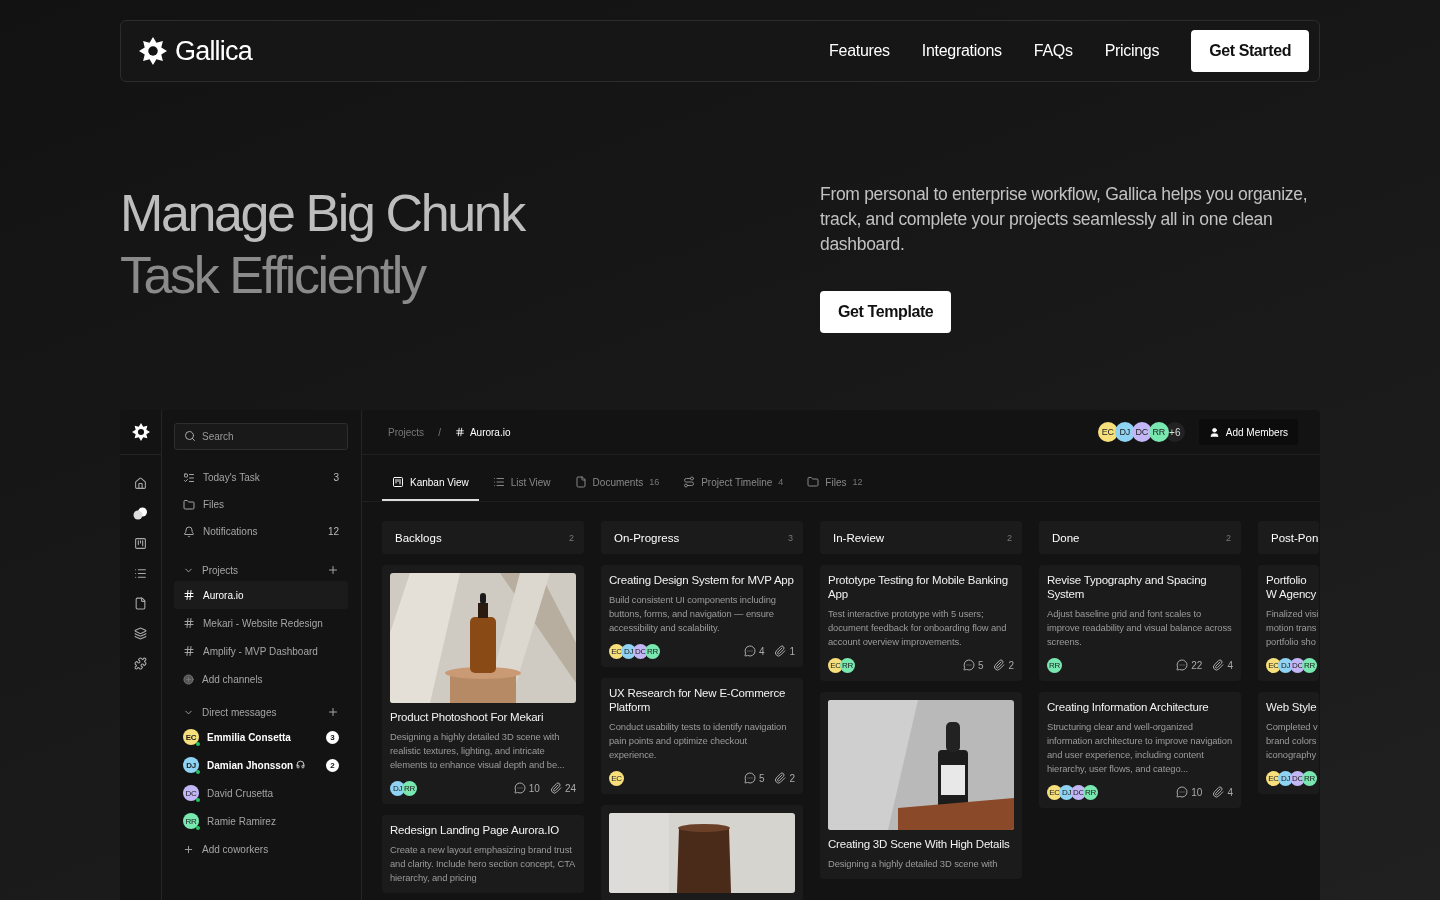 This screenshot has width=1440, height=900. What do you see at coordinates (140, 483) in the screenshot?
I see `home-icon` at bounding box center [140, 483].